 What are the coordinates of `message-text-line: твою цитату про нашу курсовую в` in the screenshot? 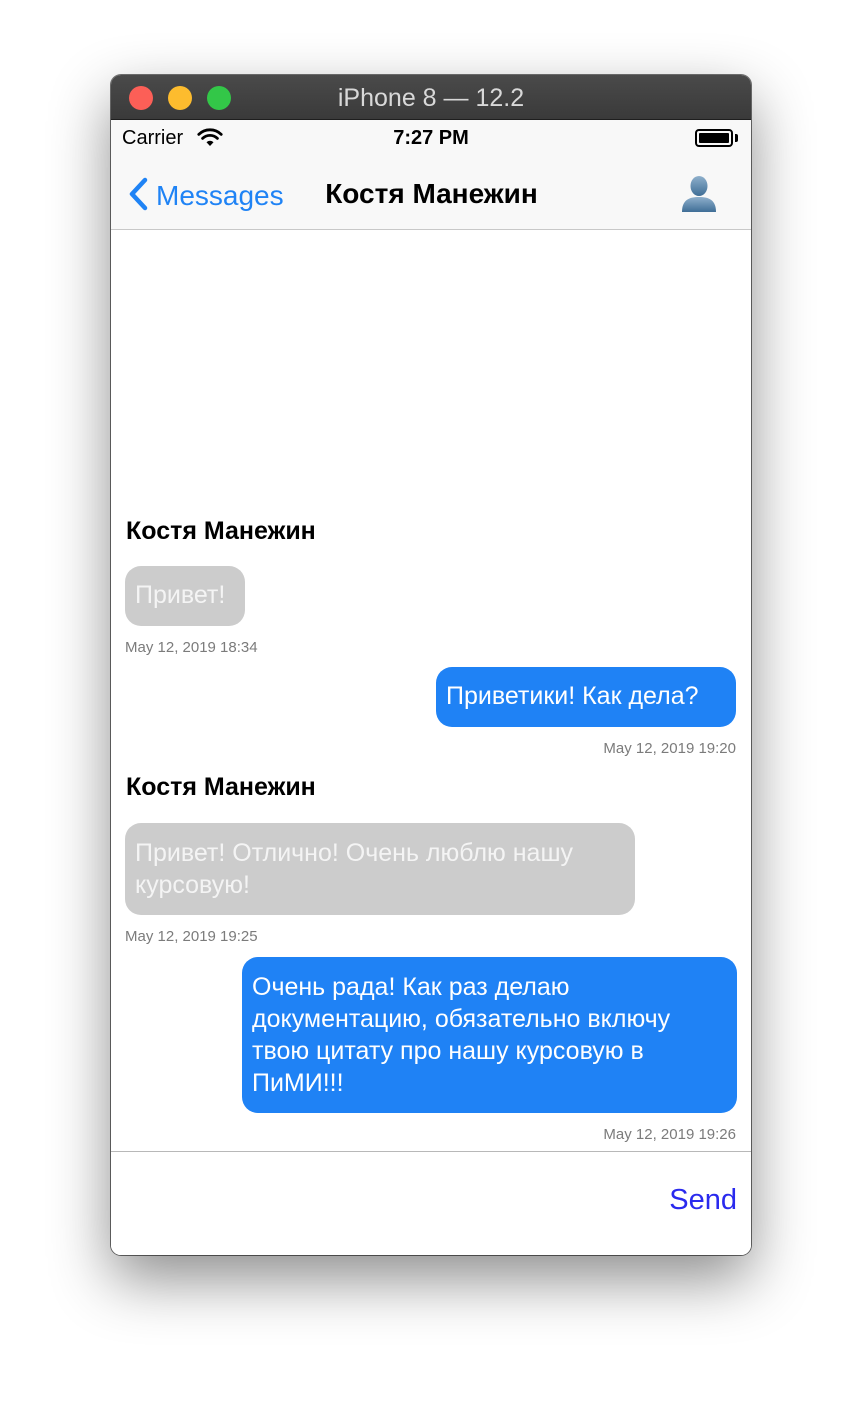 It's located at (448, 1051).